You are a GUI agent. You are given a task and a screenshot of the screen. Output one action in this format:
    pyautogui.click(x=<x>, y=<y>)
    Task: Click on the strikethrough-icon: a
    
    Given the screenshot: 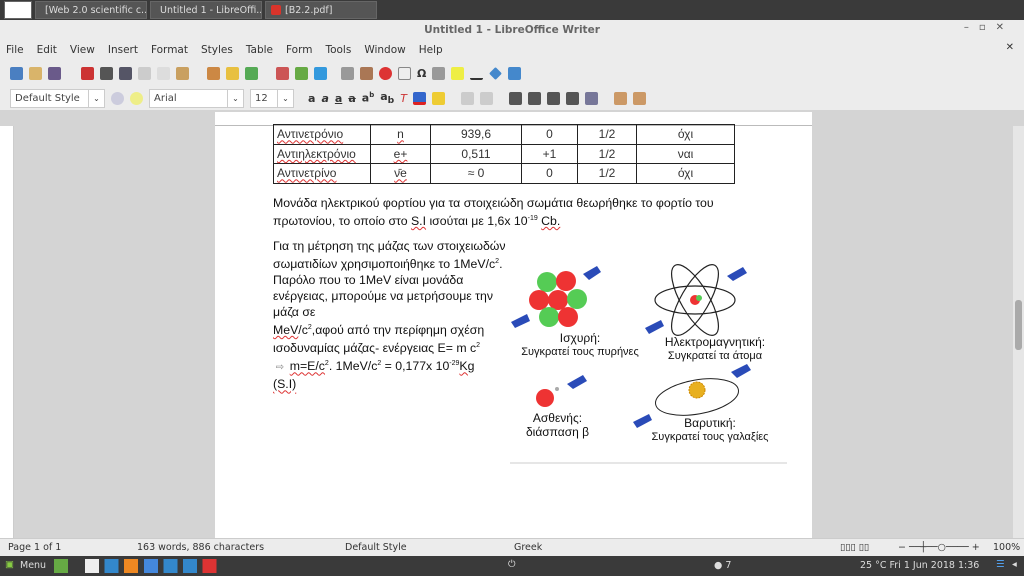 What is the action you would take?
    pyautogui.click(x=351, y=98)
    